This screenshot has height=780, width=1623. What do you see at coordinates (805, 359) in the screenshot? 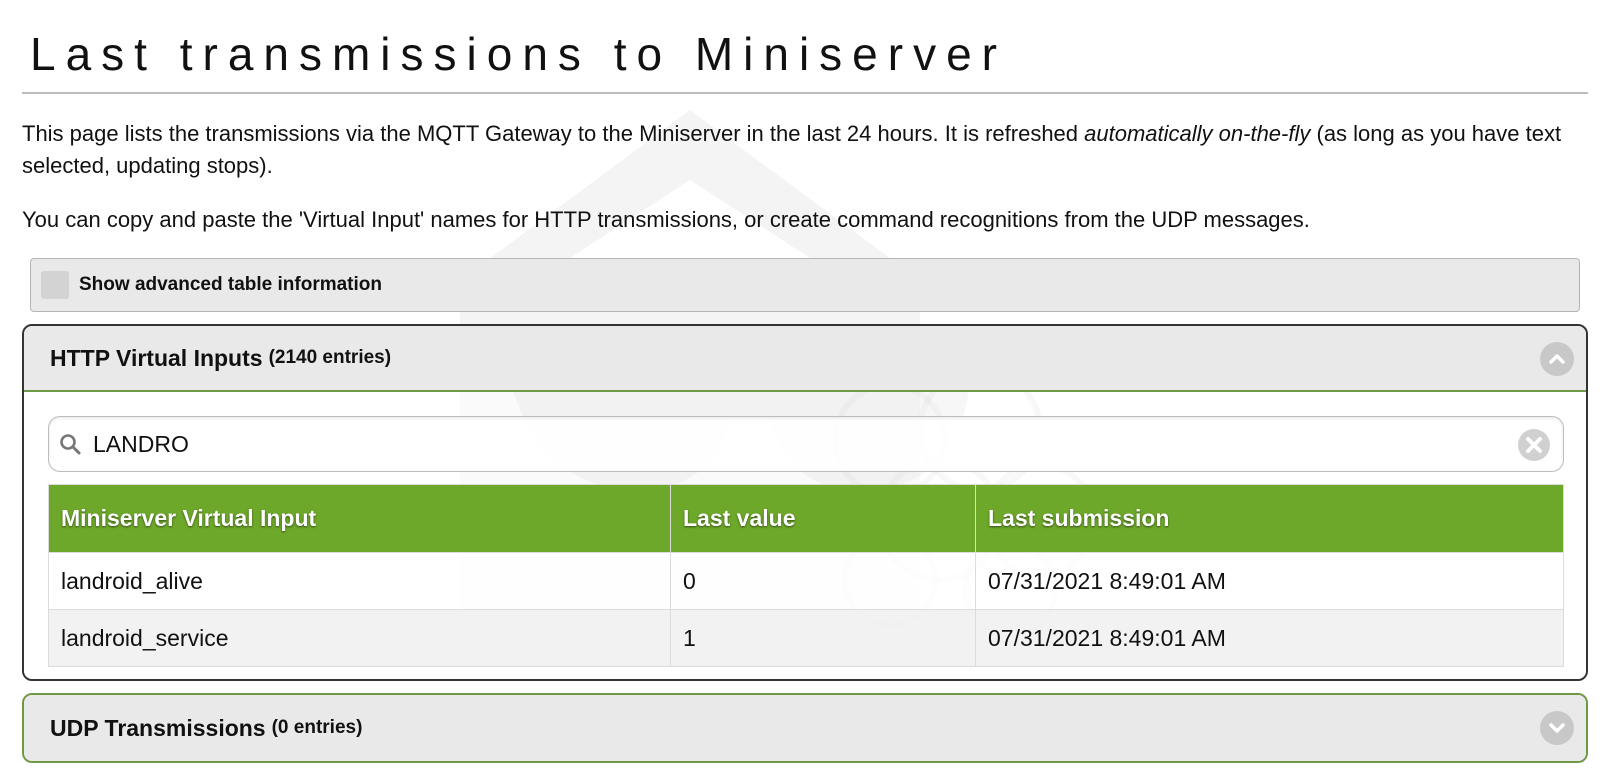
I see `http-section-header: HTTP Virtual Inputs (2140 entries)` at bounding box center [805, 359].